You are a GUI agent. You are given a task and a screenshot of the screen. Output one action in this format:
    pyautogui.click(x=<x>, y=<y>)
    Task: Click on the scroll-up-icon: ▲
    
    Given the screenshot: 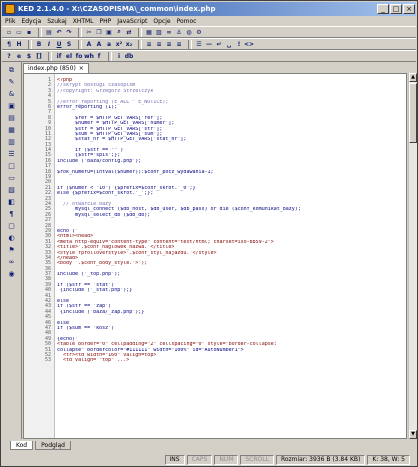 What is the action you would take?
    pyautogui.click(x=413, y=77)
    